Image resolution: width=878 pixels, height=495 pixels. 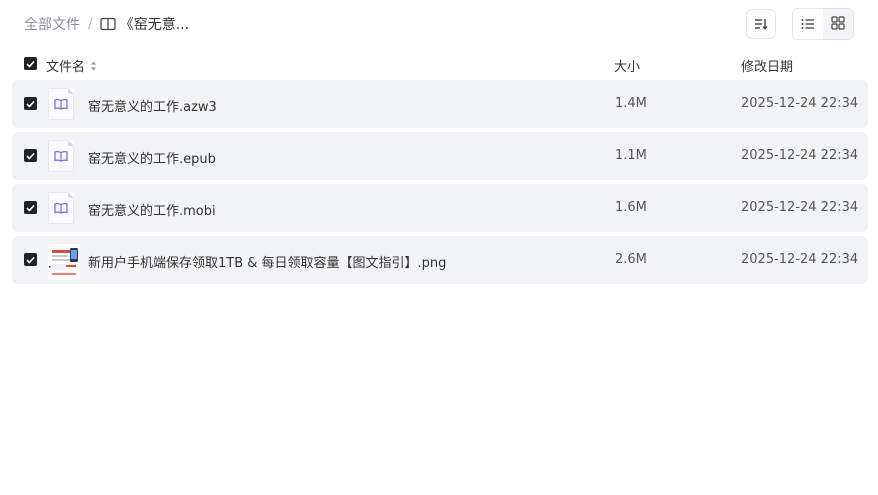 I want to click on file-size: 2.6M, so click(x=631, y=259).